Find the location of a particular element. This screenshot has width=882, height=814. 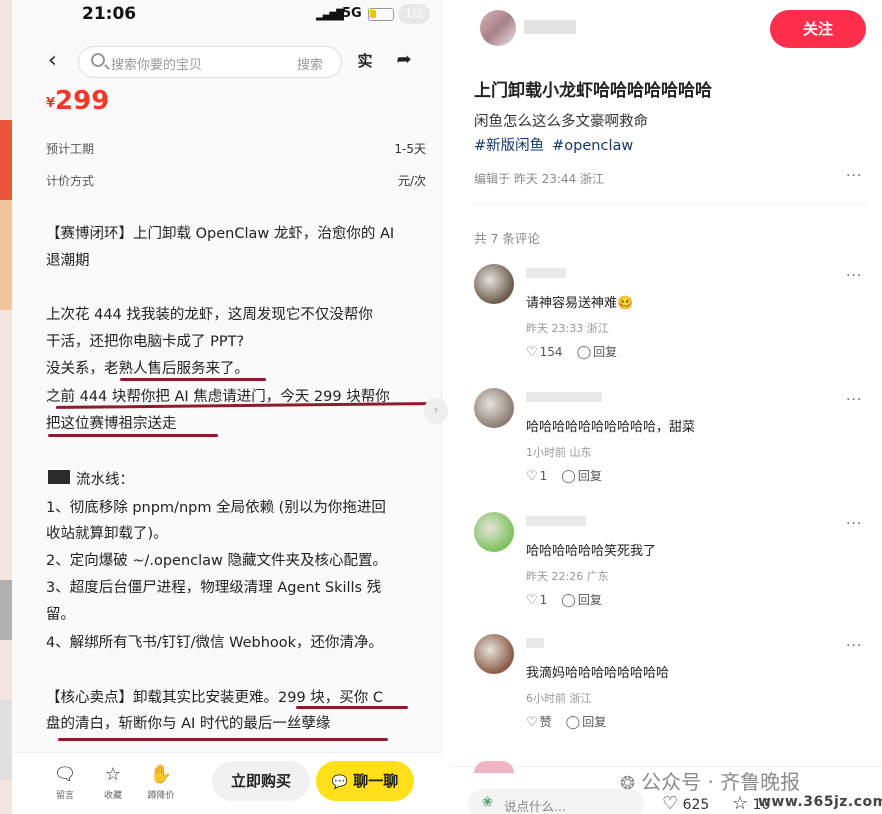

comment-item: 哈哈哈哈哈哈哈哈哈哈，甜菜 1小时前 山东 ♡ 1 ◯ 回复 ··· is located at coordinates (670, 443).